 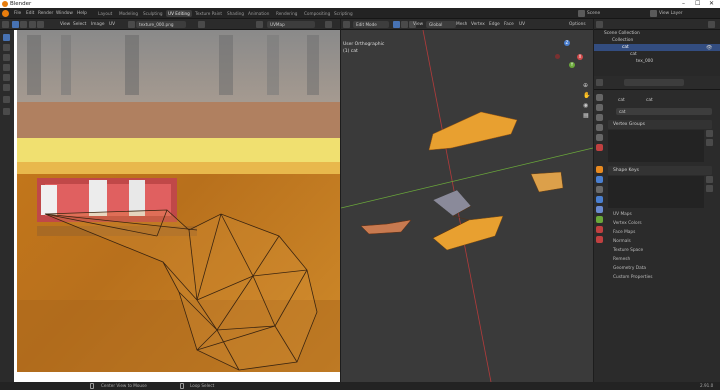 I want to click on uv-menu-select: Select, so click(x=79, y=24).